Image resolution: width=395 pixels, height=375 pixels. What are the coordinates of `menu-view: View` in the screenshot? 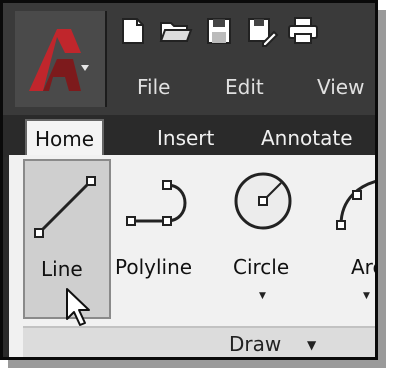 It's located at (340, 87).